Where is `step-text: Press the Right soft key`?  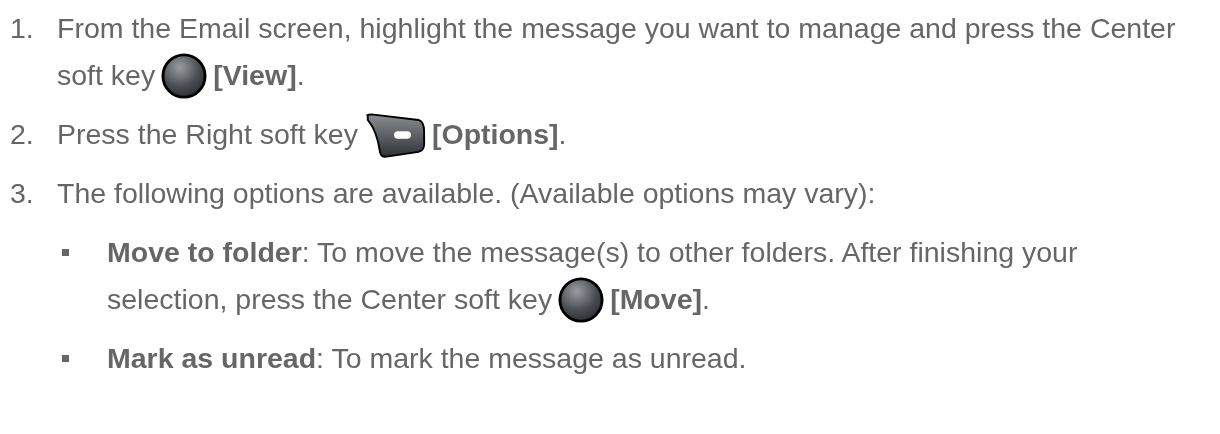 step-text: Press the Right soft key is located at coordinates (207, 134).